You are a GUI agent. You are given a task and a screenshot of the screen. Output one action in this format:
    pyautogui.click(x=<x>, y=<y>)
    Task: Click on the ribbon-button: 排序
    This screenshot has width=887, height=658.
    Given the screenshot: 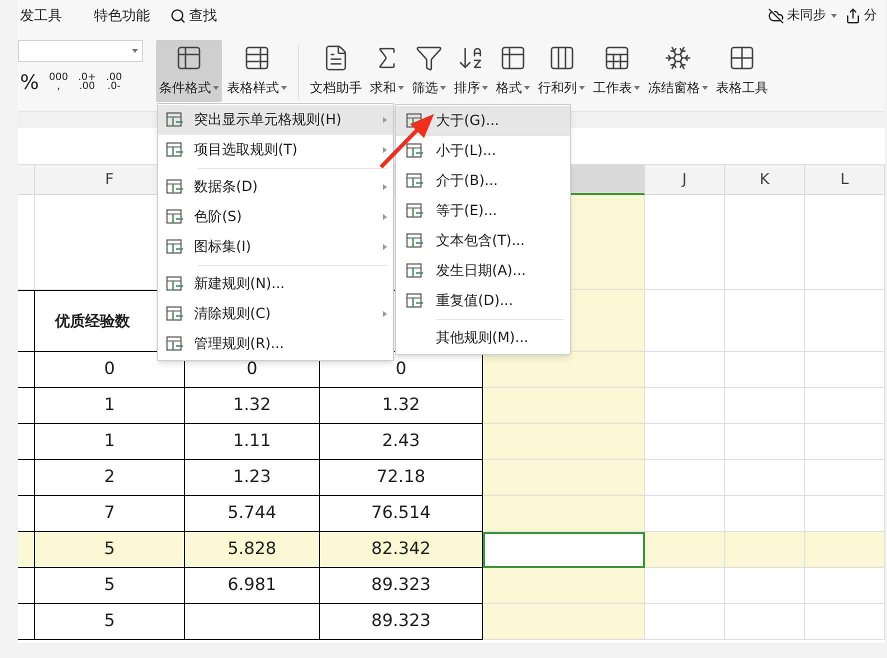 What is the action you would take?
    pyautogui.click(x=471, y=71)
    